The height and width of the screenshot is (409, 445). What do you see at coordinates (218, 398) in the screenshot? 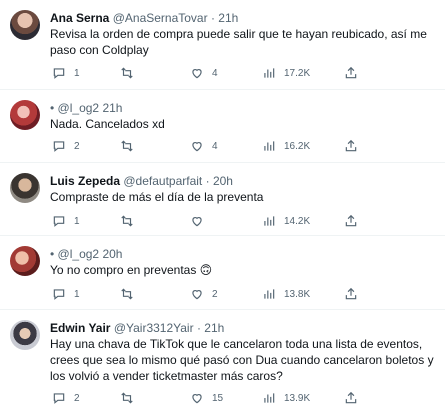
I see `like-count: 15` at bounding box center [218, 398].